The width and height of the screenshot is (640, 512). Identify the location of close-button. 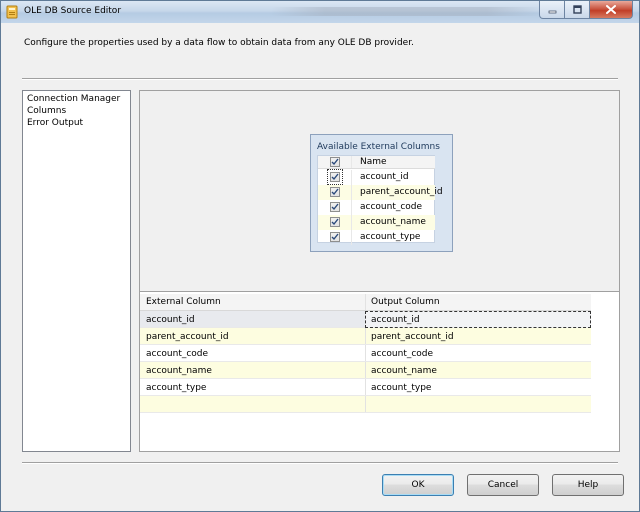
(611, 10).